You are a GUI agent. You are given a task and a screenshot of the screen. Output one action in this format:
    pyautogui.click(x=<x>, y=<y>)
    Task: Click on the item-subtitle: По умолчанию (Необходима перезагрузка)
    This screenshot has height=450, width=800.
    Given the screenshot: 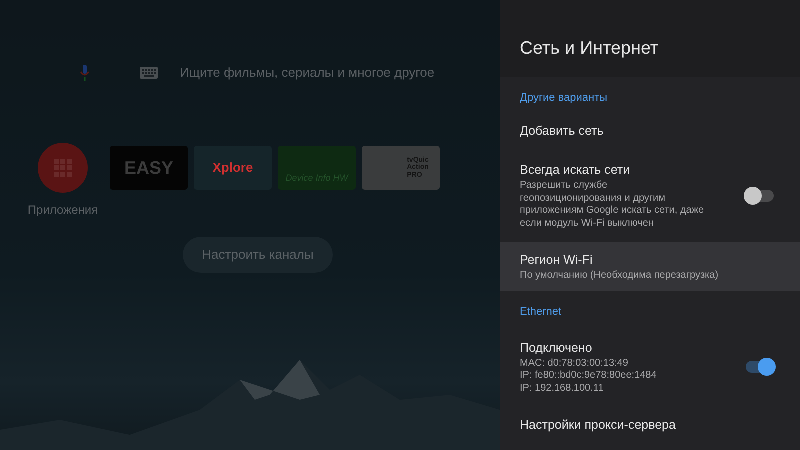 What is the action you would take?
    pyautogui.click(x=620, y=276)
    